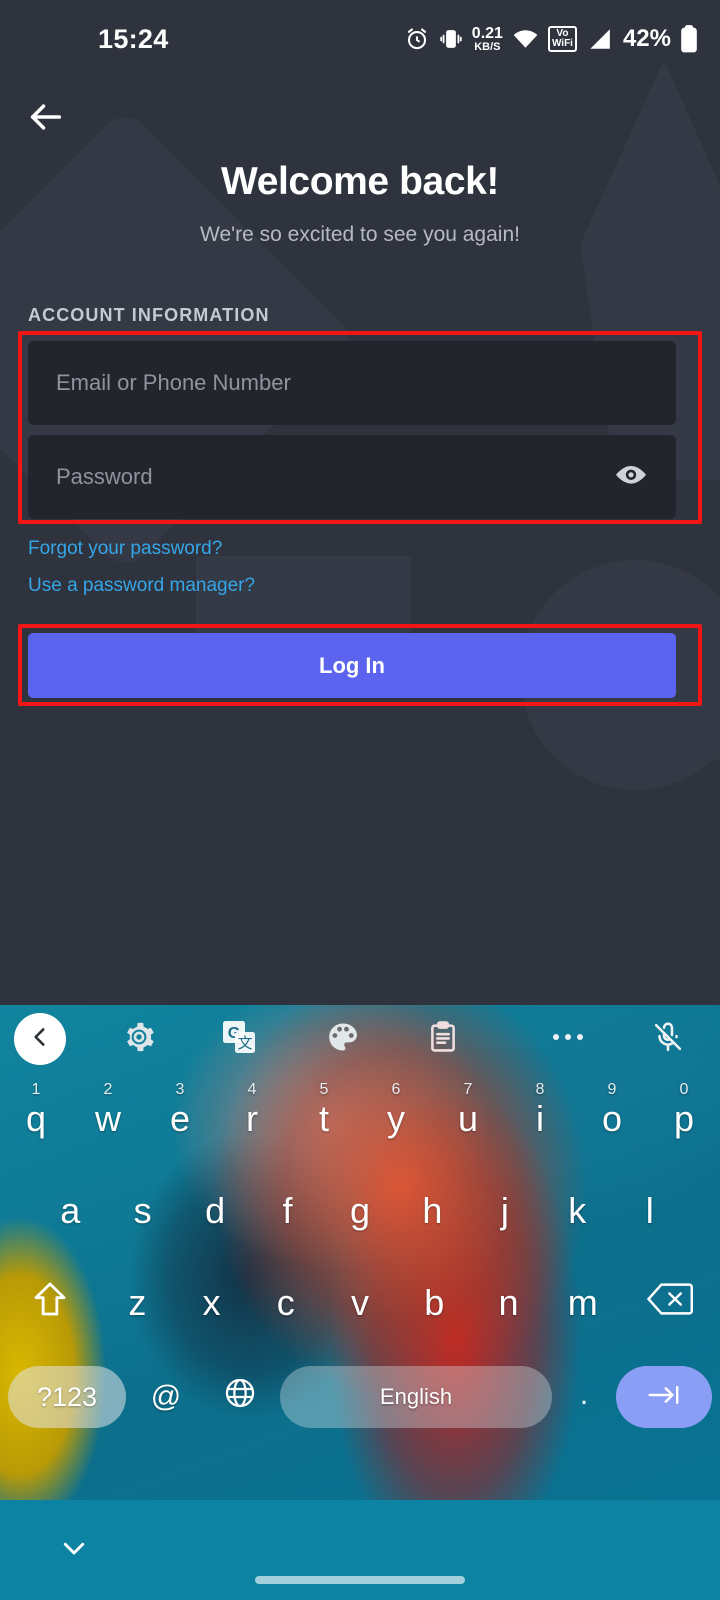 This screenshot has height=1600, width=720. What do you see at coordinates (352, 383) in the screenshot?
I see `email-or-phone-field: Email or Phone Number` at bounding box center [352, 383].